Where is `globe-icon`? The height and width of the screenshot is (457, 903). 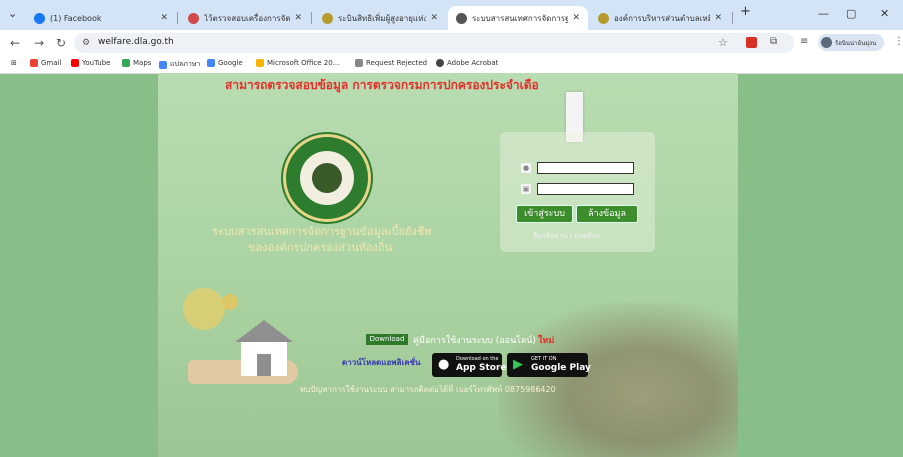
globe-icon is located at coordinates (461, 18).